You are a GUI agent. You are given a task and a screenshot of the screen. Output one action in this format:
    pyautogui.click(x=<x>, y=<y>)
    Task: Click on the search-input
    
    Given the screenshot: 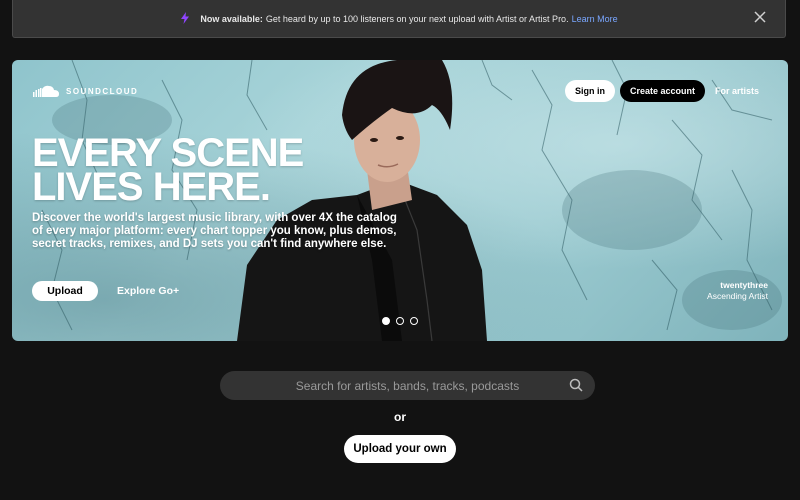 What is the action you would take?
    pyautogui.click(x=407, y=385)
    